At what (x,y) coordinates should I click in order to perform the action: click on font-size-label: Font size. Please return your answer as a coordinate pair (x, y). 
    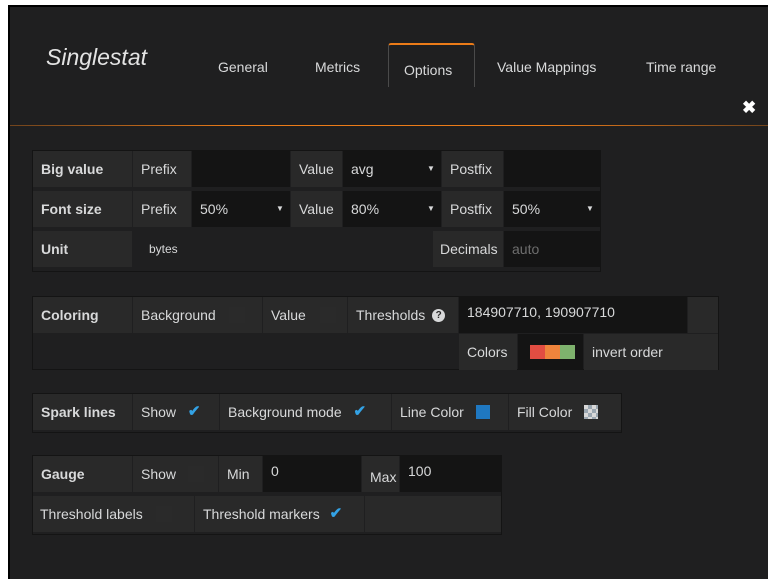
    Looking at the image, I should click on (82, 209).